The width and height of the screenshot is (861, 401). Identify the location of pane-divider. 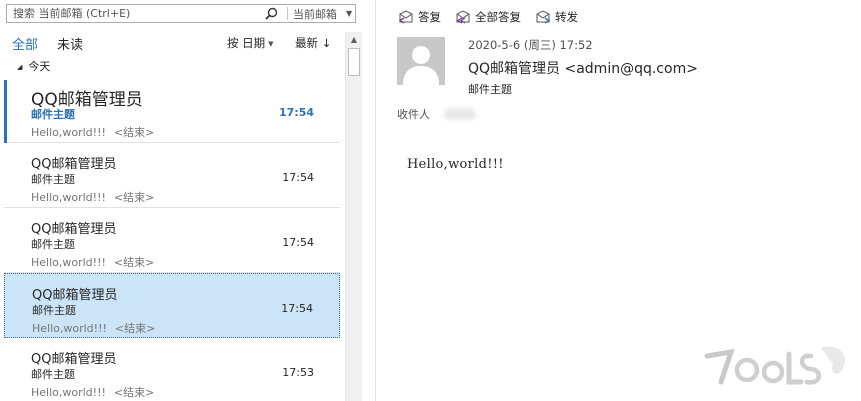
(375, 200).